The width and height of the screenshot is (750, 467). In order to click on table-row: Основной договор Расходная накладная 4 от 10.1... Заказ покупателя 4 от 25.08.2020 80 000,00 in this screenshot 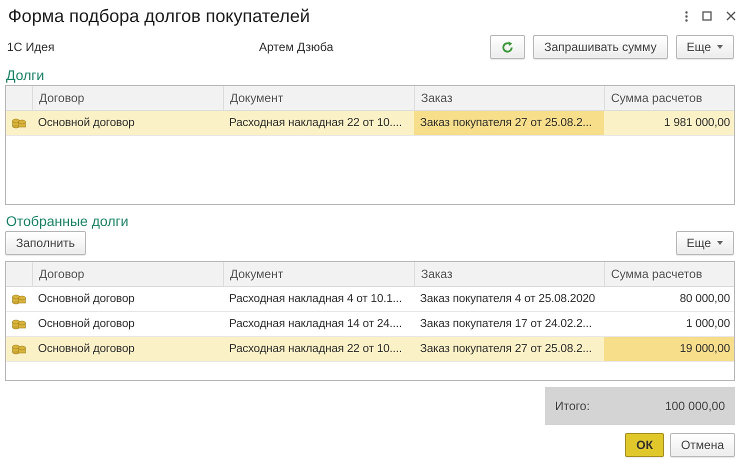, I will do `click(370, 299)`.